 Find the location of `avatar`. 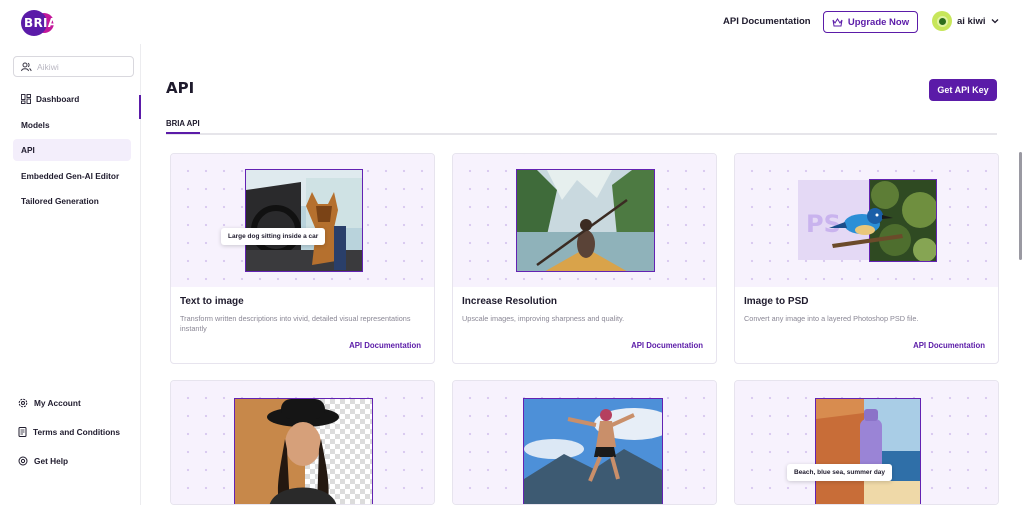

avatar is located at coordinates (942, 21).